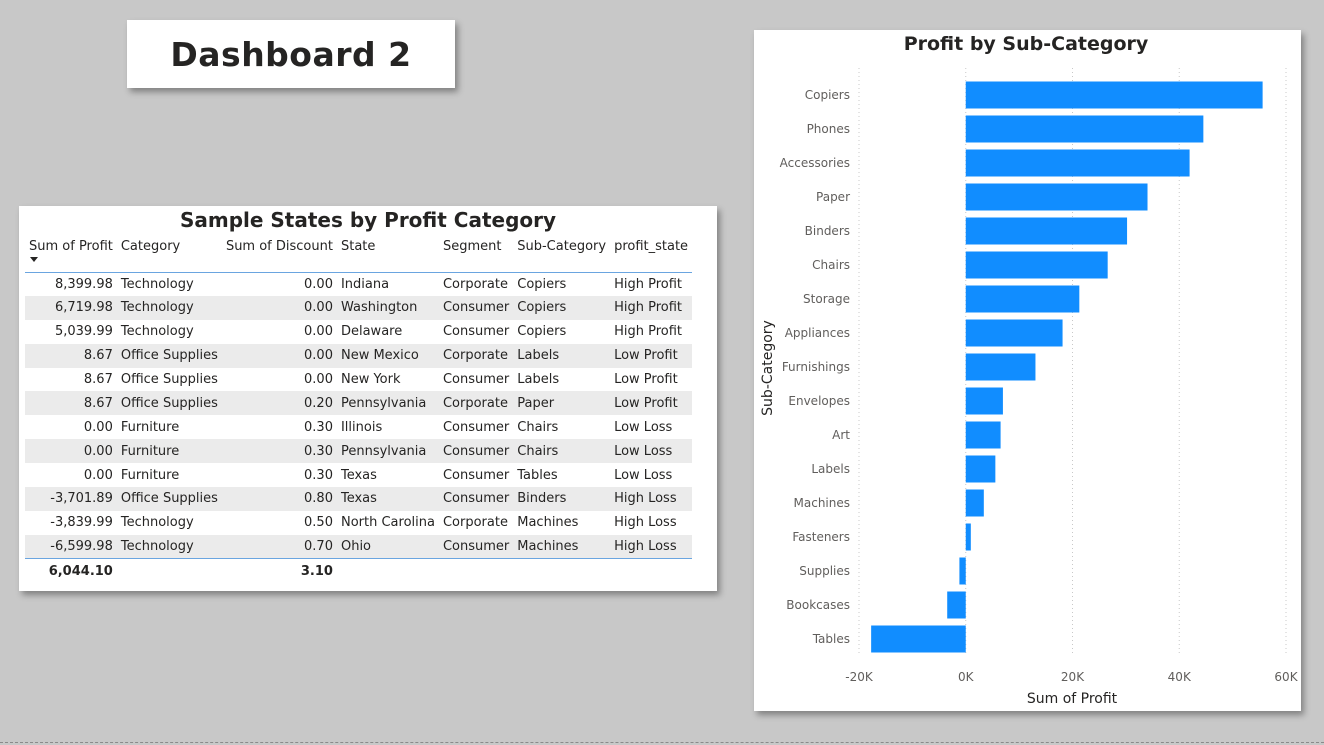 This screenshot has width=1324, height=745. I want to click on cell-state: Illinois, so click(361, 427).